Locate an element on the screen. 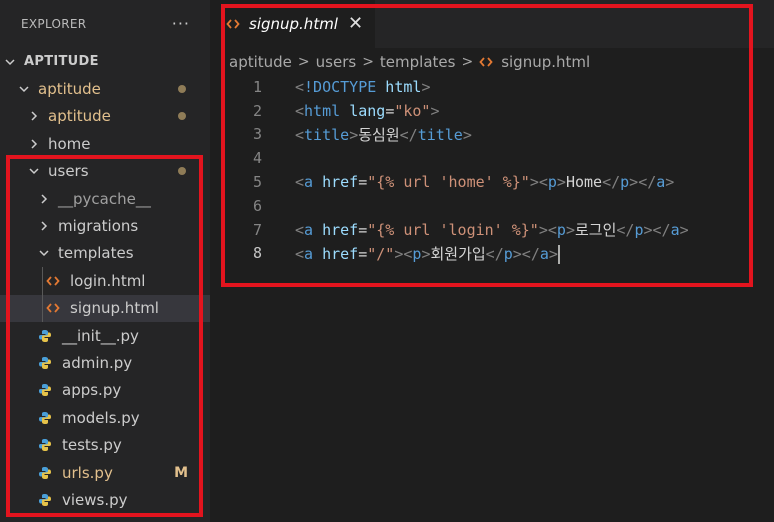 This screenshot has width=774, height=522. indent-guide is located at coordinates (42, 294).